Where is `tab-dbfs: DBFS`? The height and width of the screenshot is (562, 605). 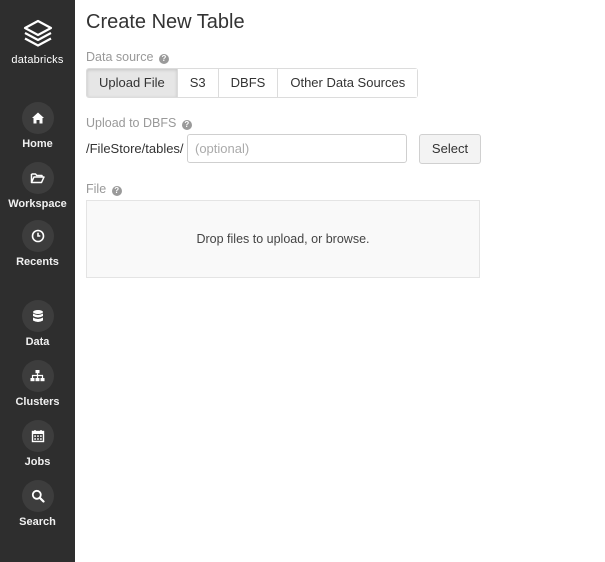
tab-dbfs: DBFS is located at coordinates (247, 83).